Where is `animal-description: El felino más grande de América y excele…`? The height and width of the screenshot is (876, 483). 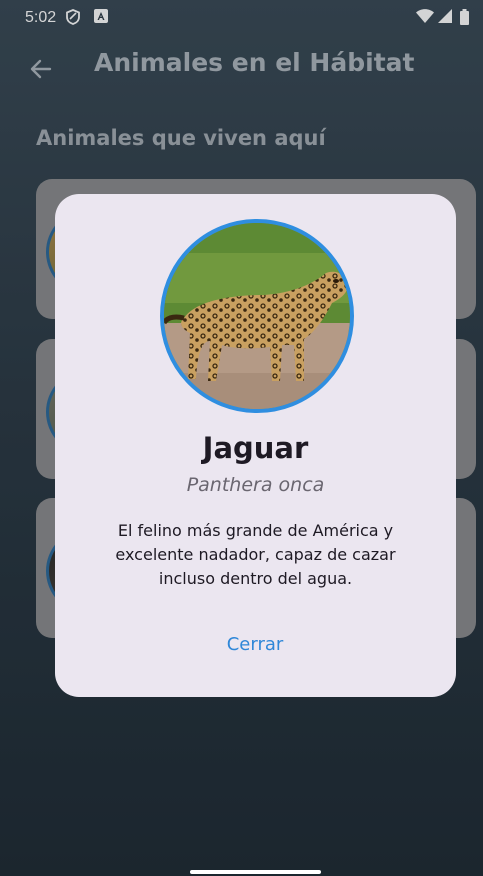
animal-description: El felino más grande de América y excele… is located at coordinates (255, 554).